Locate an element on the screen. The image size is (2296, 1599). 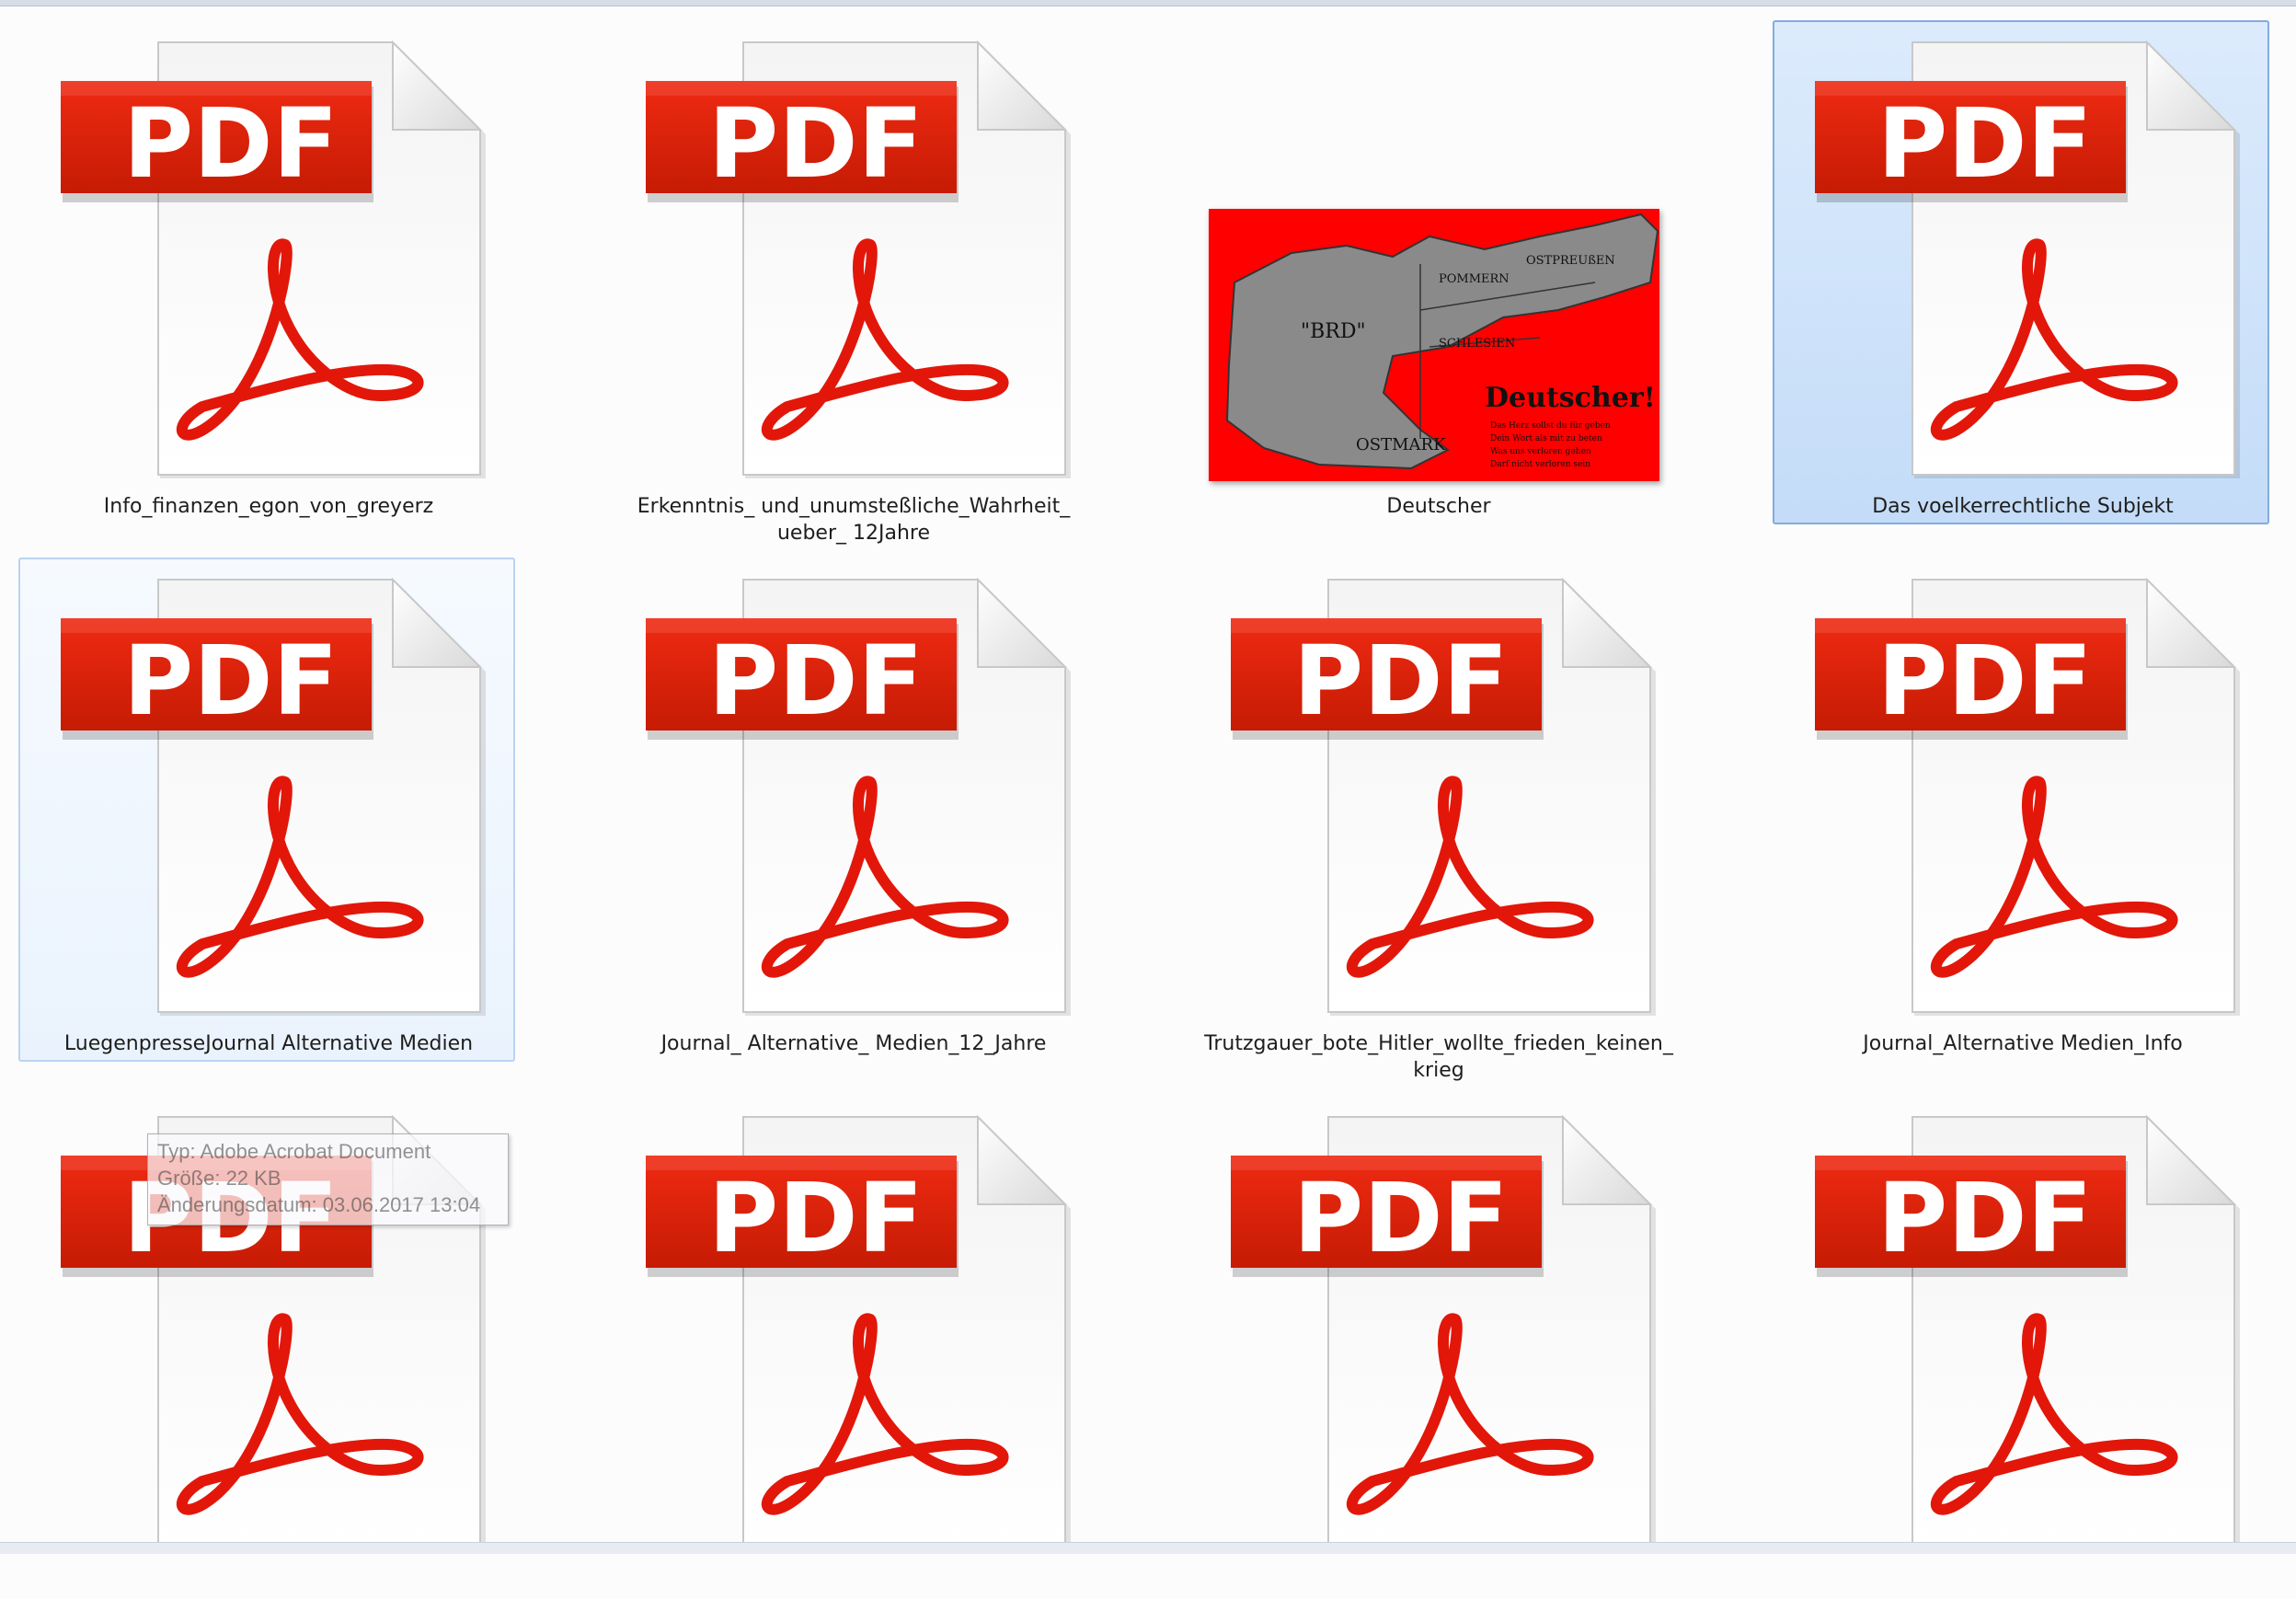
file-item-pdf: PDF Das voelkerrechtliche Subjekt is located at coordinates (2021, 272).